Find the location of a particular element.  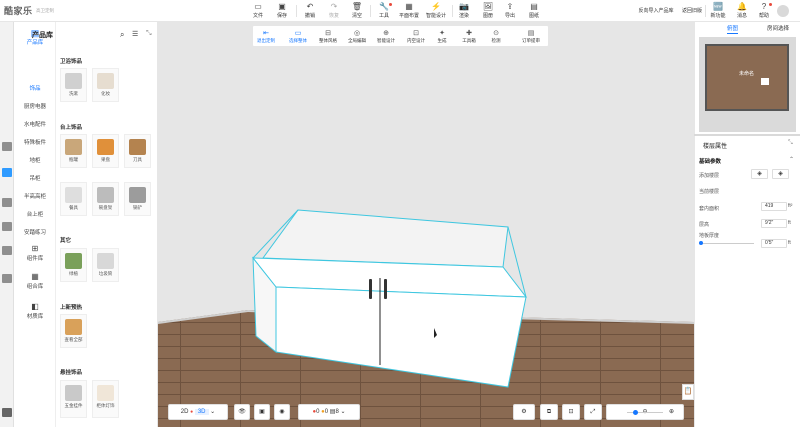

generate-button: ✦ 生成 is located at coordinates (442, 37).